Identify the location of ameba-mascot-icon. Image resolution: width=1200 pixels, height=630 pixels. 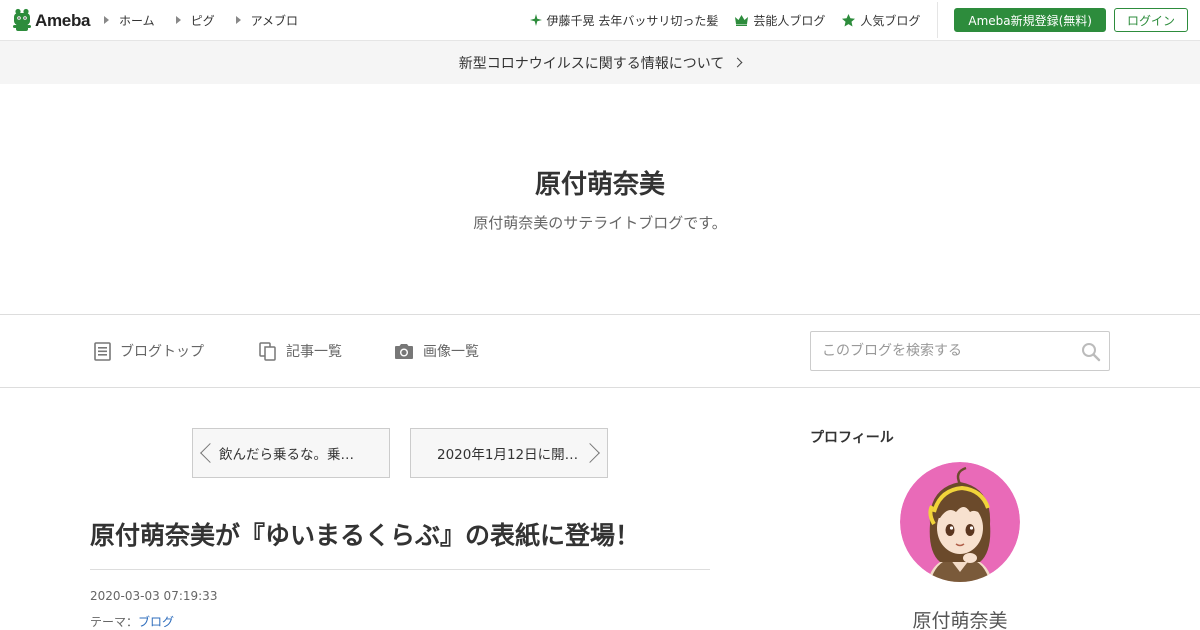
(22, 19).